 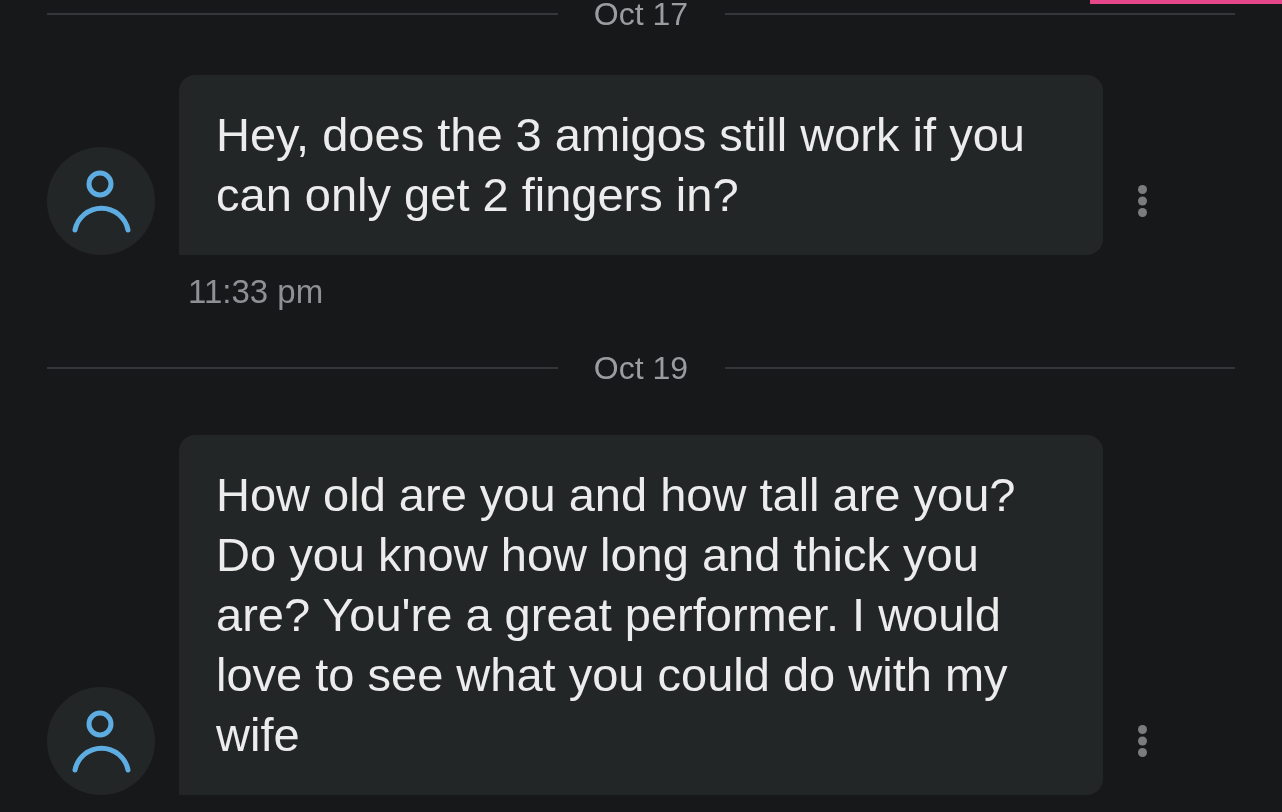 What do you see at coordinates (256, 292) in the screenshot?
I see `message-time: 11:33 pm` at bounding box center [256, 292].